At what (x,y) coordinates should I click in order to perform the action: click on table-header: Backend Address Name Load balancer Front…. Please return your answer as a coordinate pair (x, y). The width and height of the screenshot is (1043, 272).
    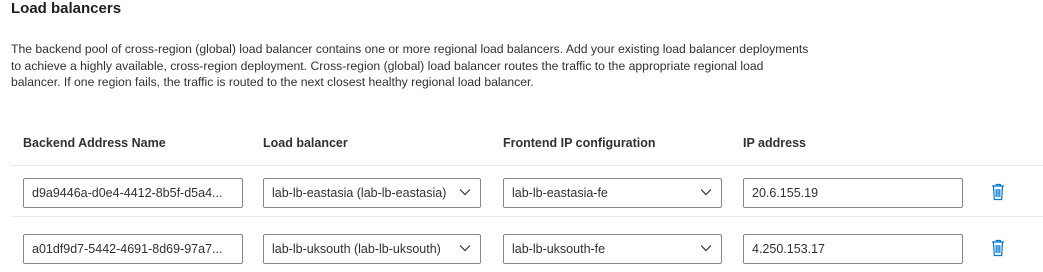
    Looking at the image, I should click on (527, 147).